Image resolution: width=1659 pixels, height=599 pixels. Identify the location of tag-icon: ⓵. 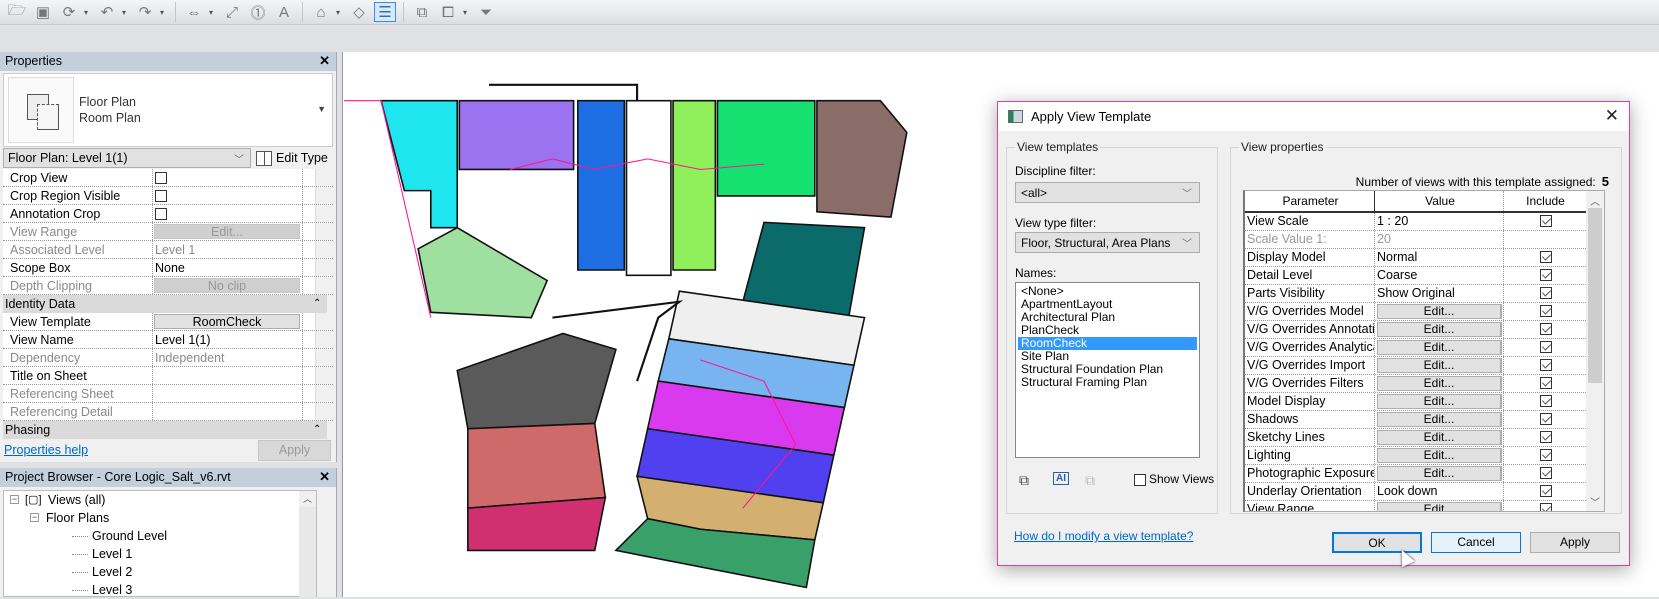
(258, 12).